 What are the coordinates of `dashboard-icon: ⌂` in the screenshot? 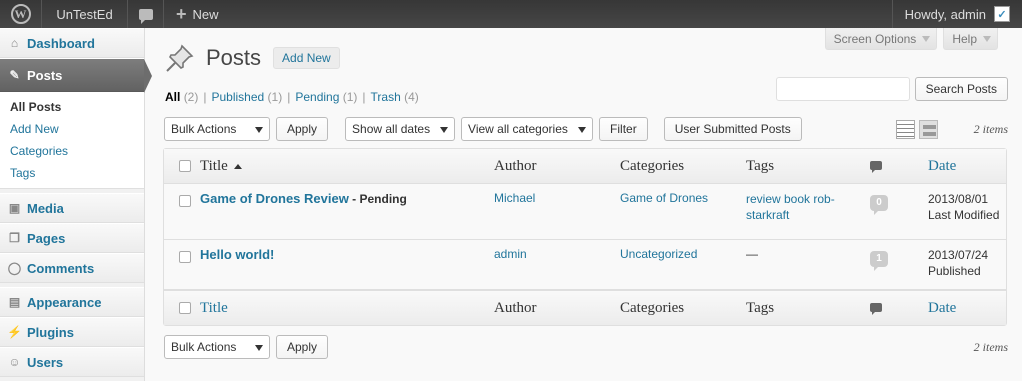 It's located at (14, 43).